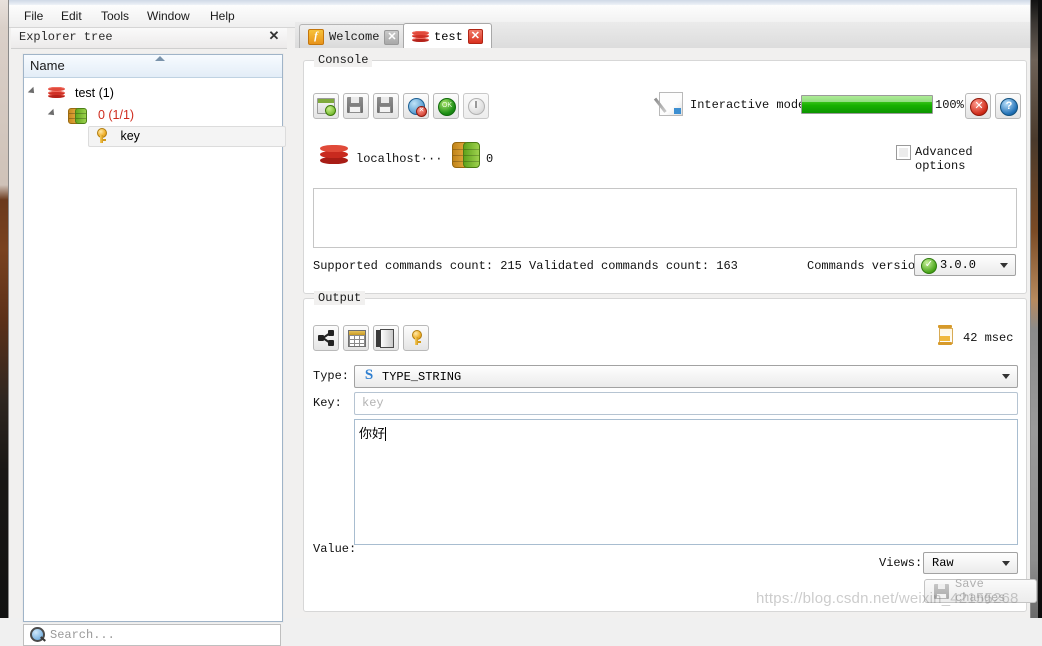 The image size is (1042, 646). Describe the element at coordinates (72, 93) in the screenshot. I see `tree-node-test: test (1)` at that location.